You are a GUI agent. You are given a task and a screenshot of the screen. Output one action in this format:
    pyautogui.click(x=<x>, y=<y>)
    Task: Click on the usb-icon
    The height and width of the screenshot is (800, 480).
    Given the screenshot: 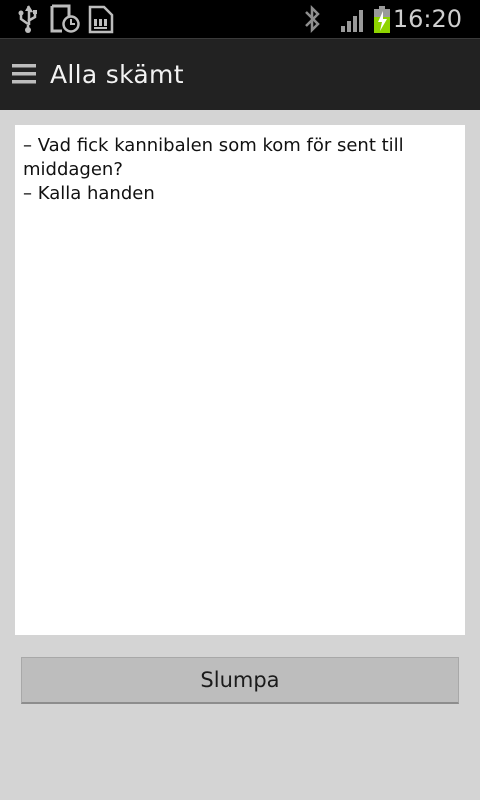 What is the action you would take?
    pyautogui.click(x=28, y=19)
    